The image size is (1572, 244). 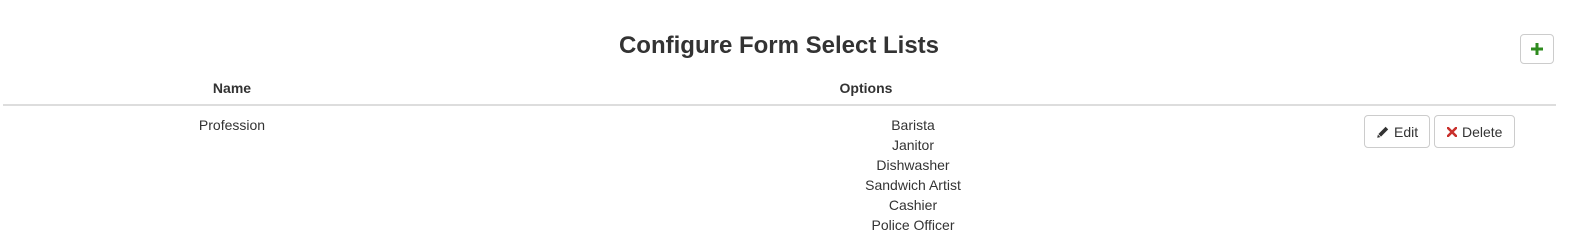 What do you see at coordinates (866, 88) in the screenshot?
I see `column-header-options: Options` at bounding box center [866, 88].